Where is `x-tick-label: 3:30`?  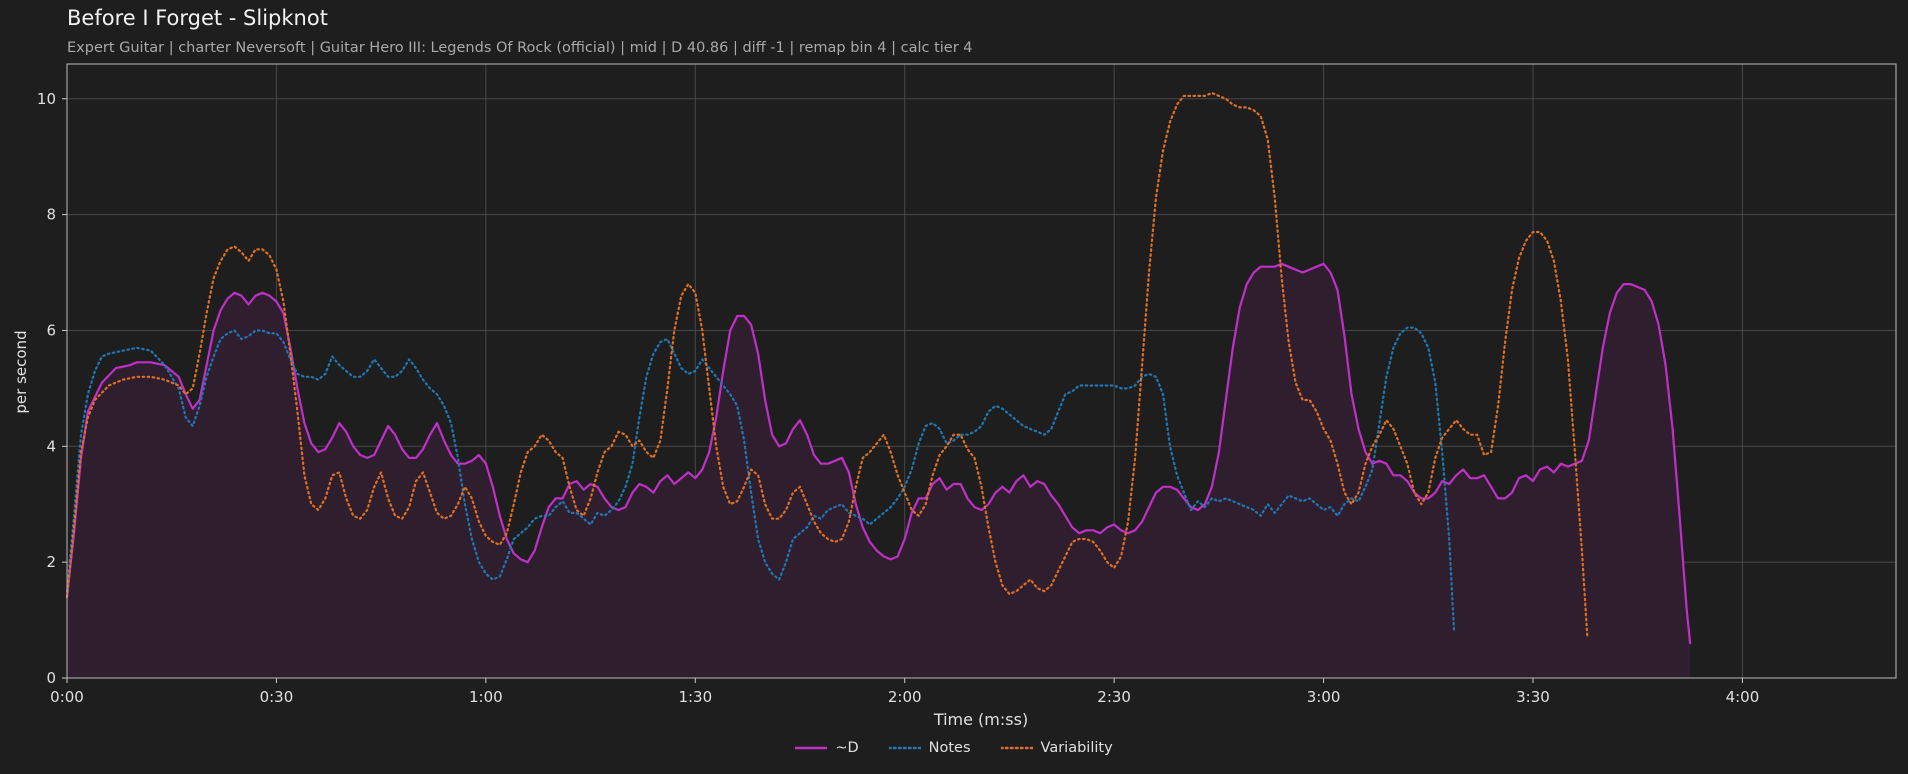 x-tick-label: 3:30 is located at coordinates (1533, 697).